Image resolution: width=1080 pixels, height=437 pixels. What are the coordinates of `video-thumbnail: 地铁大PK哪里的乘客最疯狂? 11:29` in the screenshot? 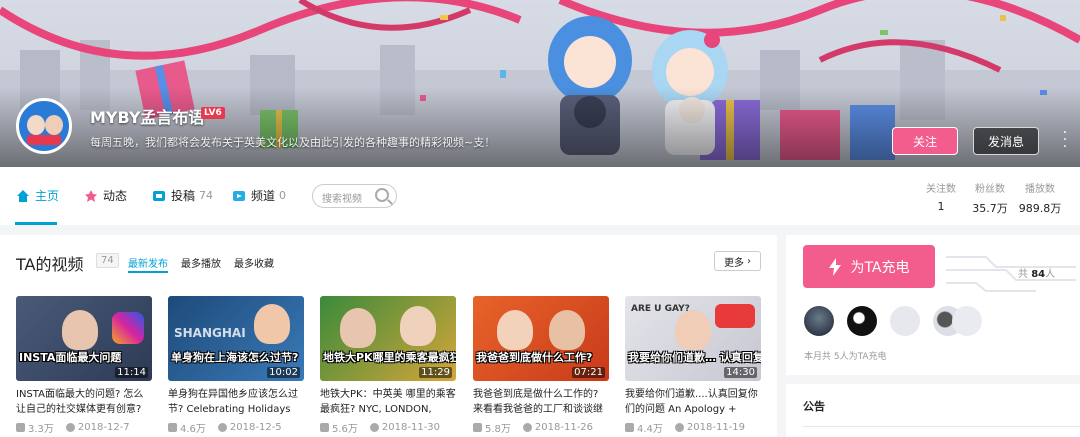 It's located at (388, 338).